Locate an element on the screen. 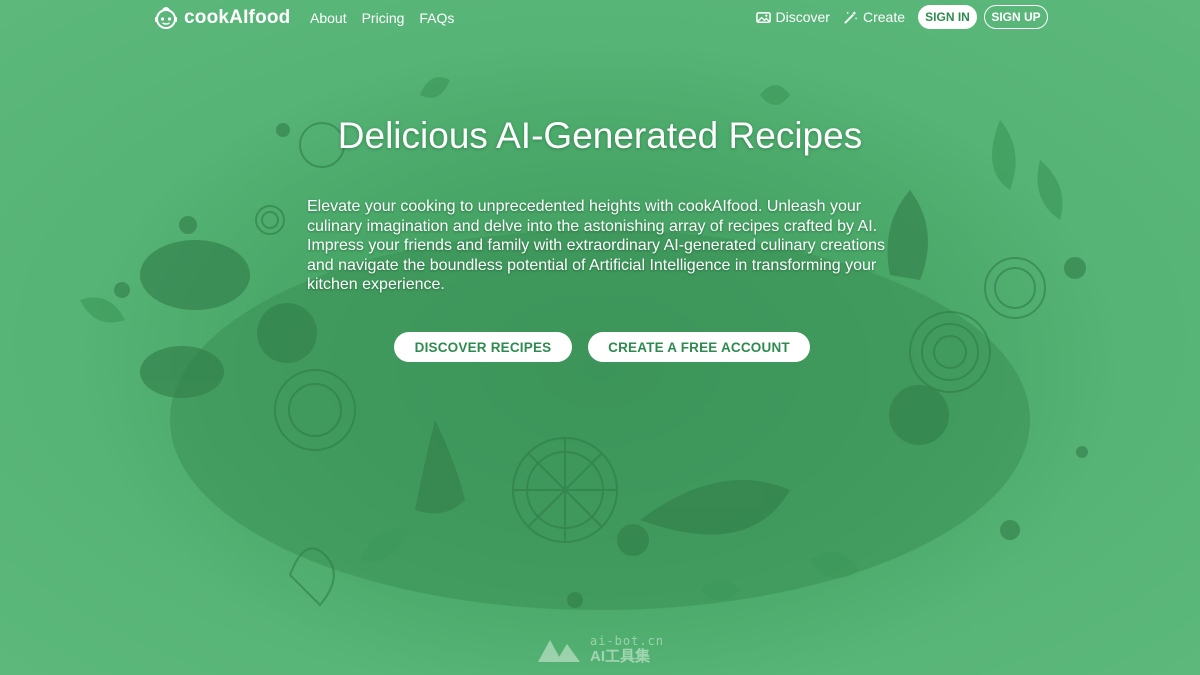  nav-create-link: Create is located at coordinates (874, 17).